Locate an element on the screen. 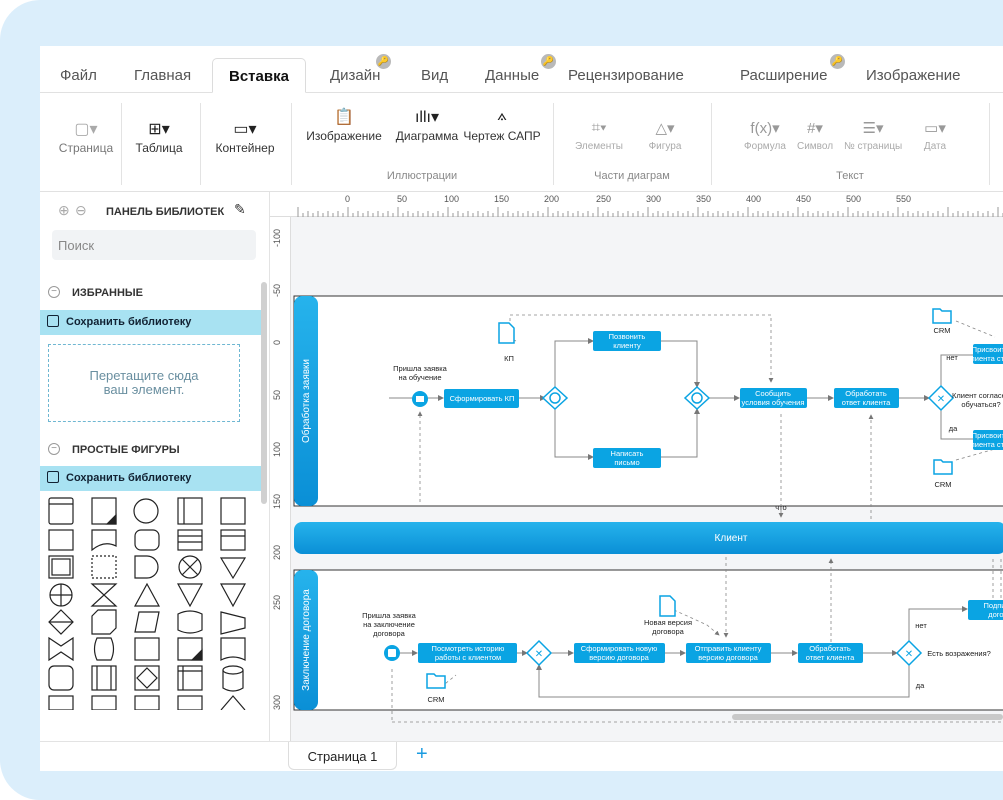 The height and width of the screenshot is (800, 1003). group-label-parts: Части диаграм is located at coordinates (632, 176).